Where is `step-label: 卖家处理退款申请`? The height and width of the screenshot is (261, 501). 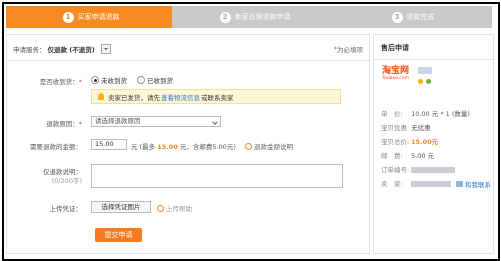 step-label: 卖家处理退款申请 is located at coordinates (262, 17).